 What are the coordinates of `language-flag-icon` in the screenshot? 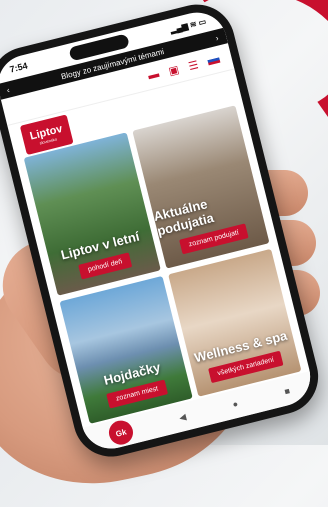 It's located at (213, 60).